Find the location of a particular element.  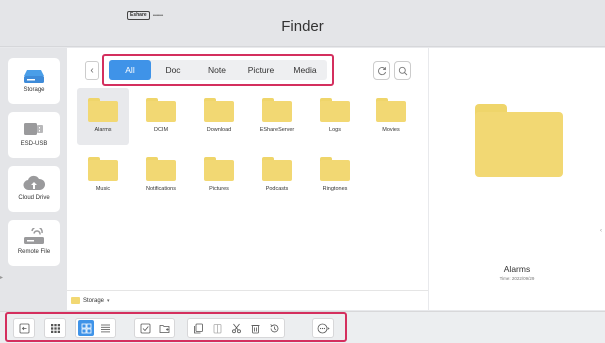

file-name: Podcasts is located at coordinates (277, 189).